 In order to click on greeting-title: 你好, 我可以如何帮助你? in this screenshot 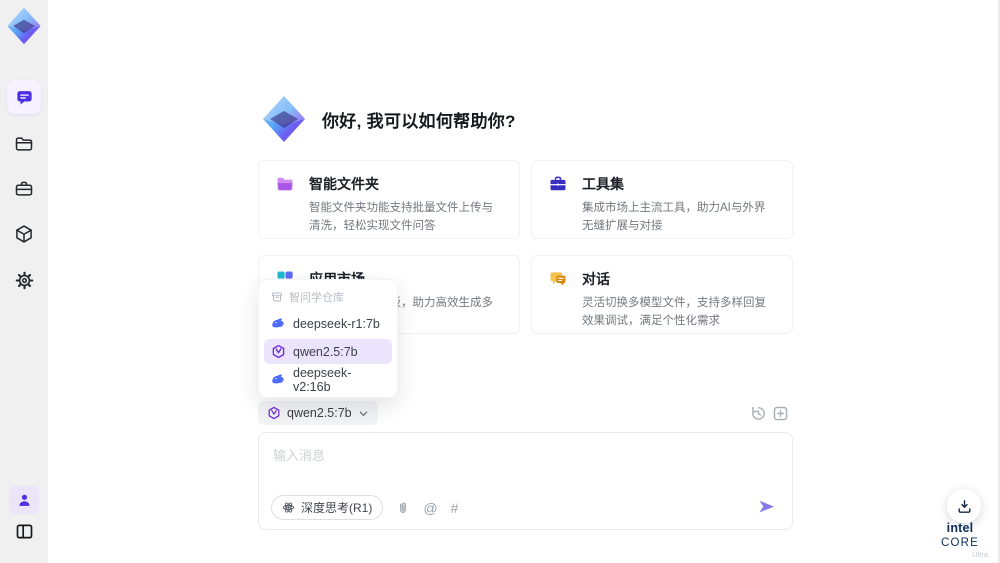, I will do `click(419, 121)`.